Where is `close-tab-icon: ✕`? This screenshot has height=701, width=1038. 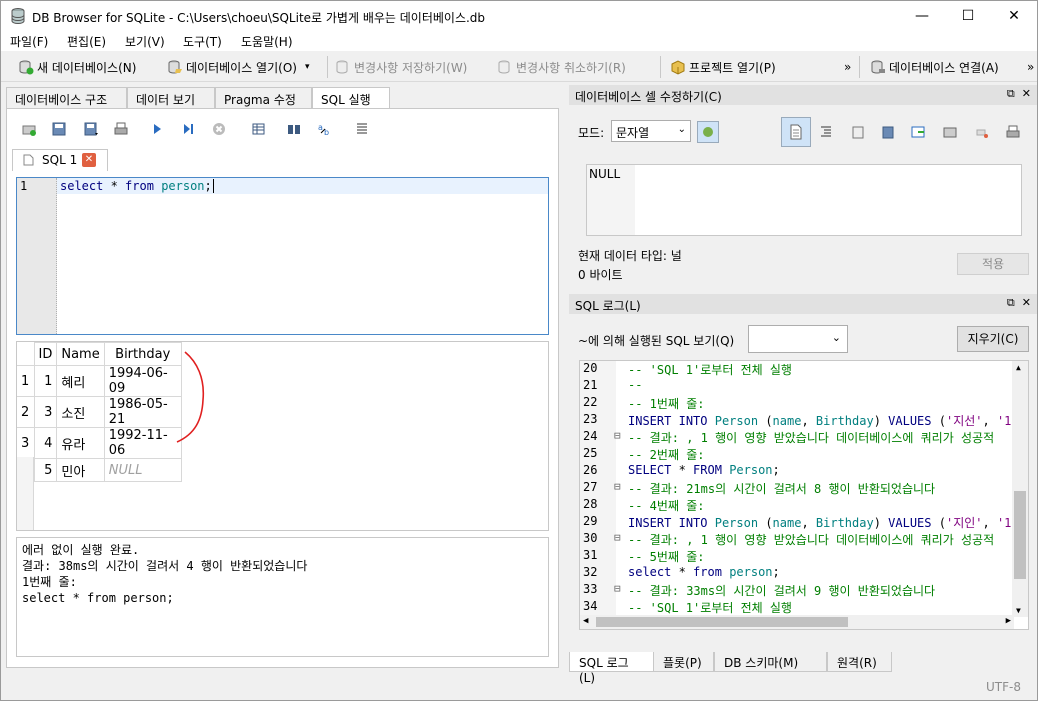 close-tab-icon: ✕ is located at coordinates (89, 160).